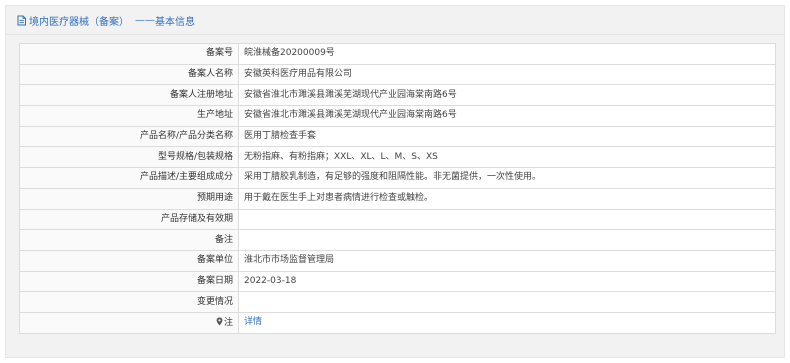 This screenshot has width=790, height=363. Describe the element at coordinates (507, 219) in the screenshot. I see `storage-validity-value` at that location.